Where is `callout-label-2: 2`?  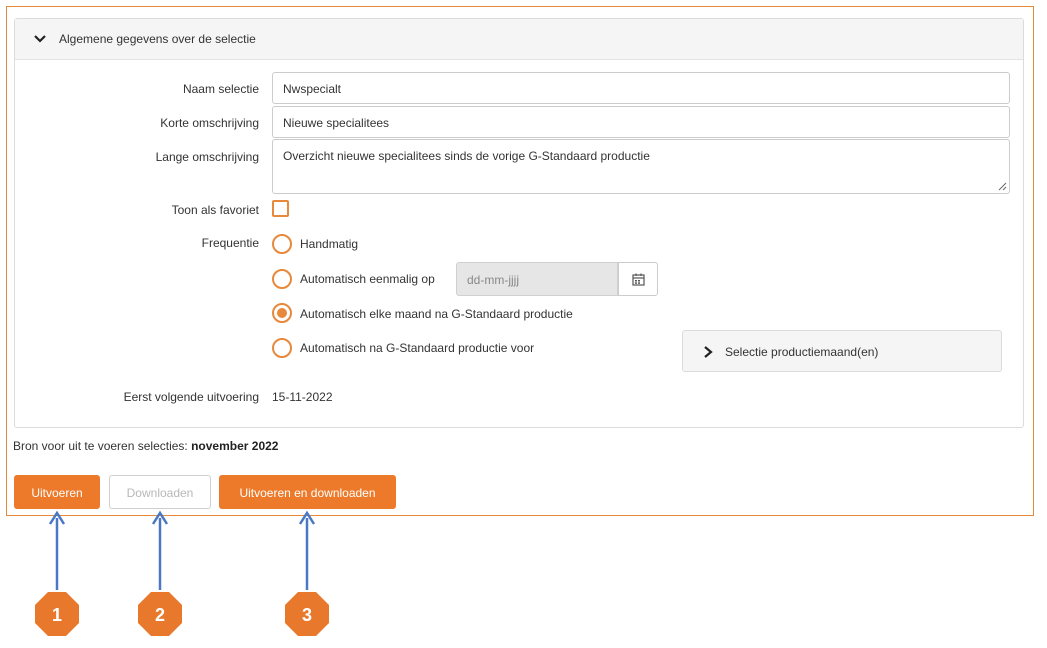 callout-label-2: 2 is located at coordinates (160, 615).